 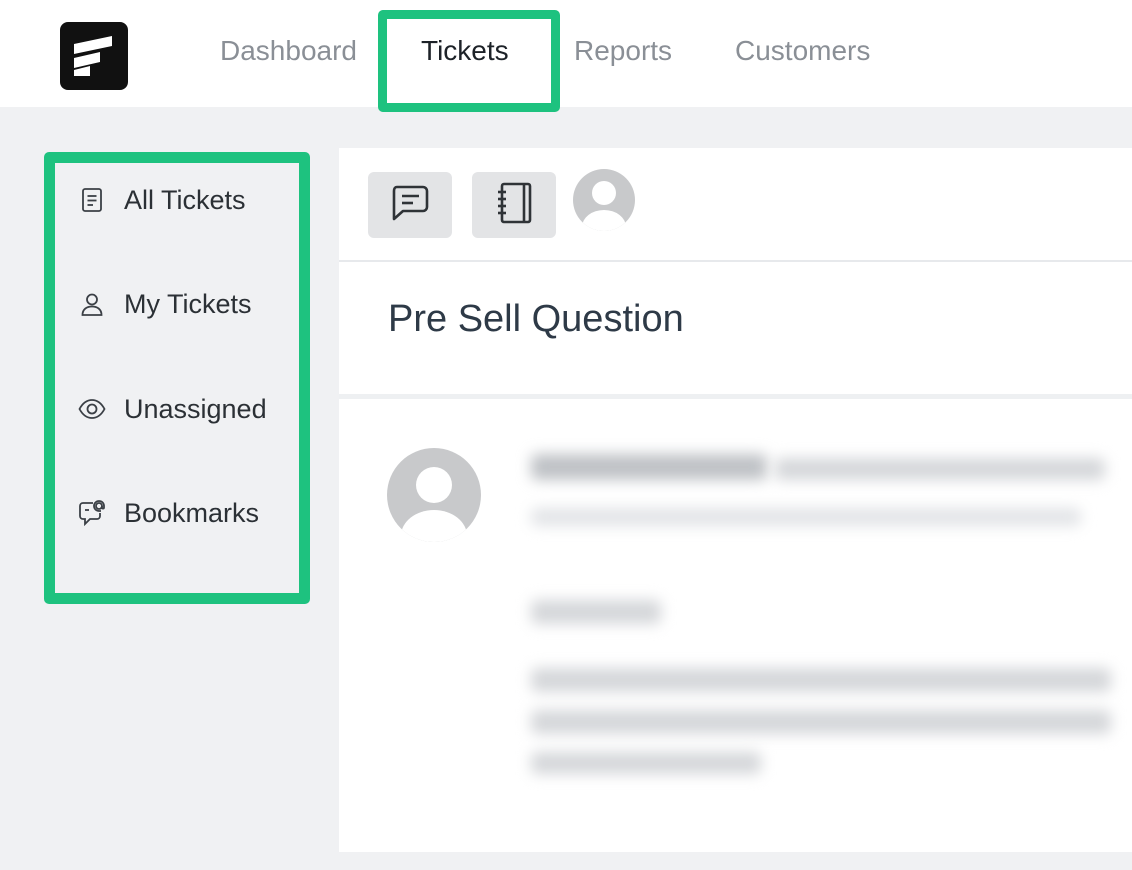 I want to click on blurred-message-subline, so click(x=806, y=517).